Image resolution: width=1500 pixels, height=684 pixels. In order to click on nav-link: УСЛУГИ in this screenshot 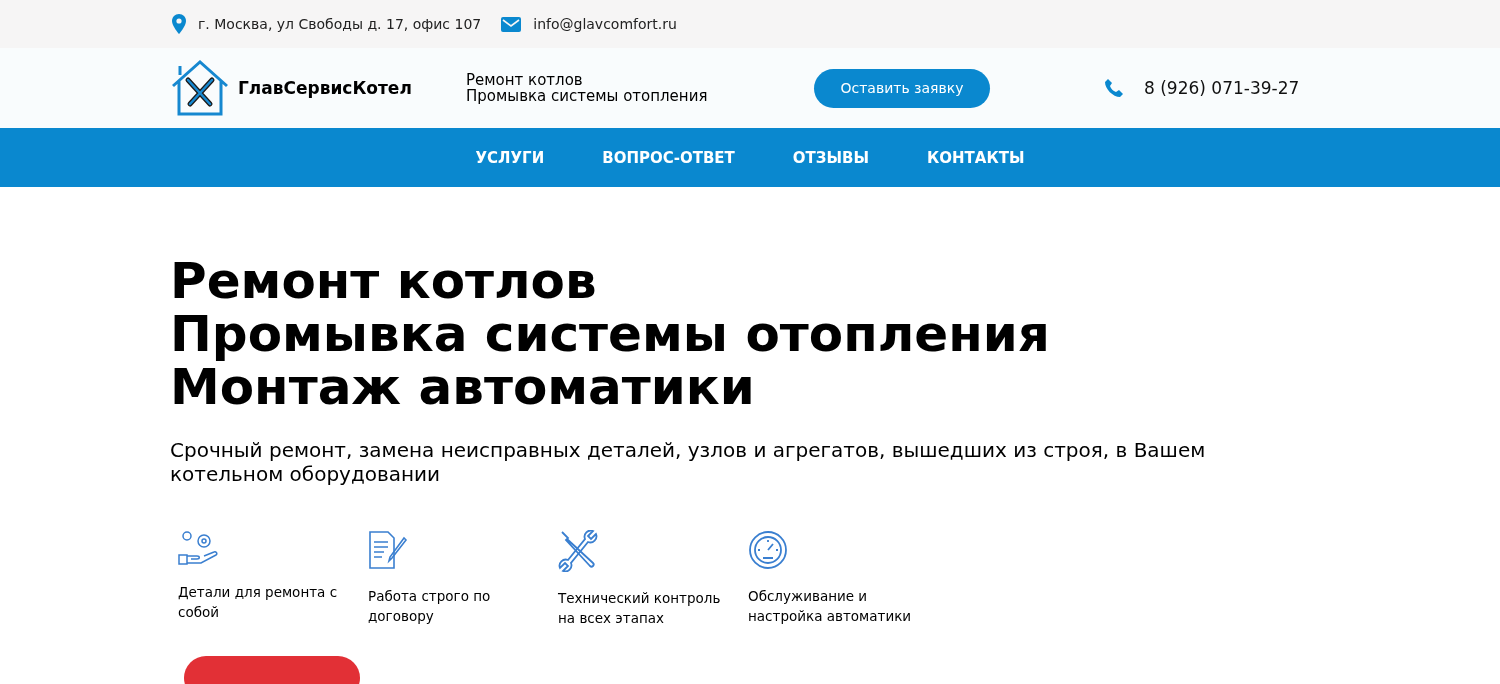, I will do `click(510, 157)`.